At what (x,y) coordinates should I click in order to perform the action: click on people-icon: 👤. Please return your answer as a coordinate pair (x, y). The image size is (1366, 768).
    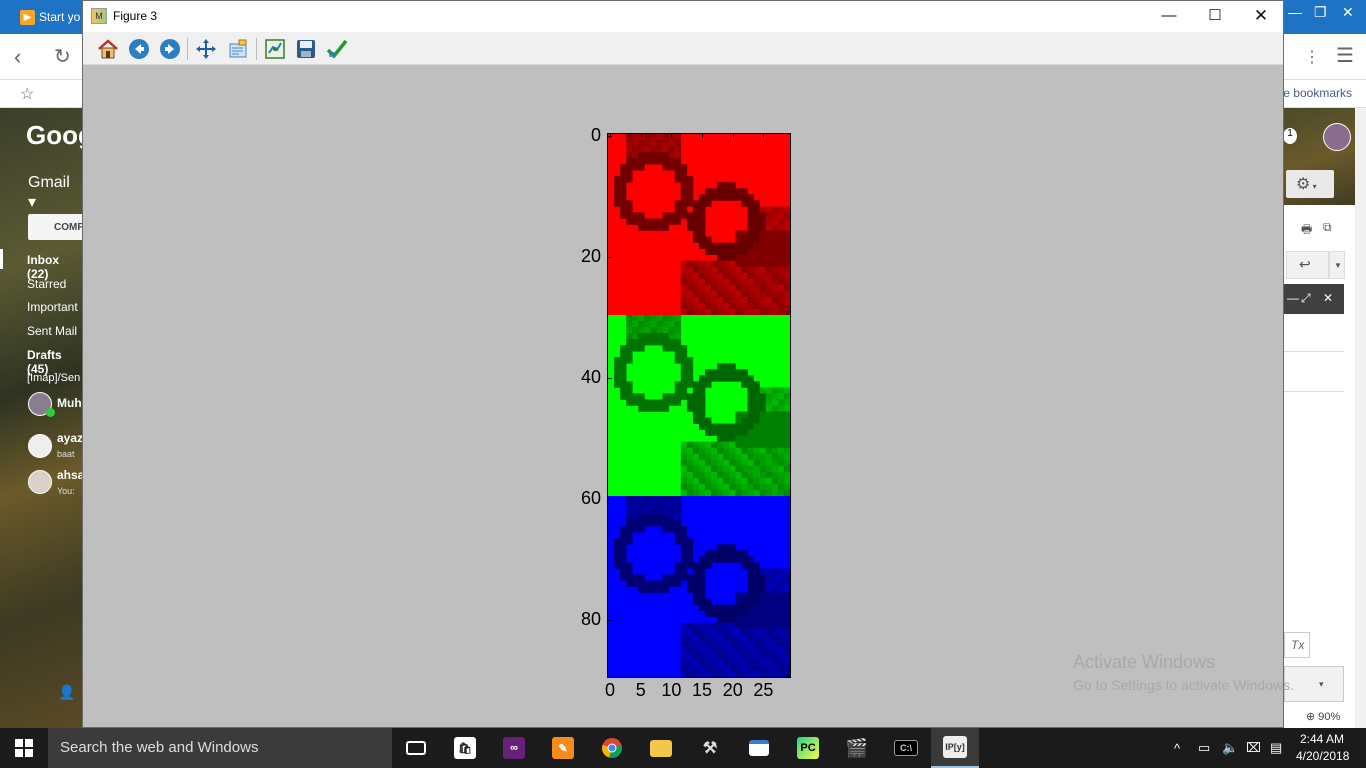
    Looking at the image, I should click on (66, 692).